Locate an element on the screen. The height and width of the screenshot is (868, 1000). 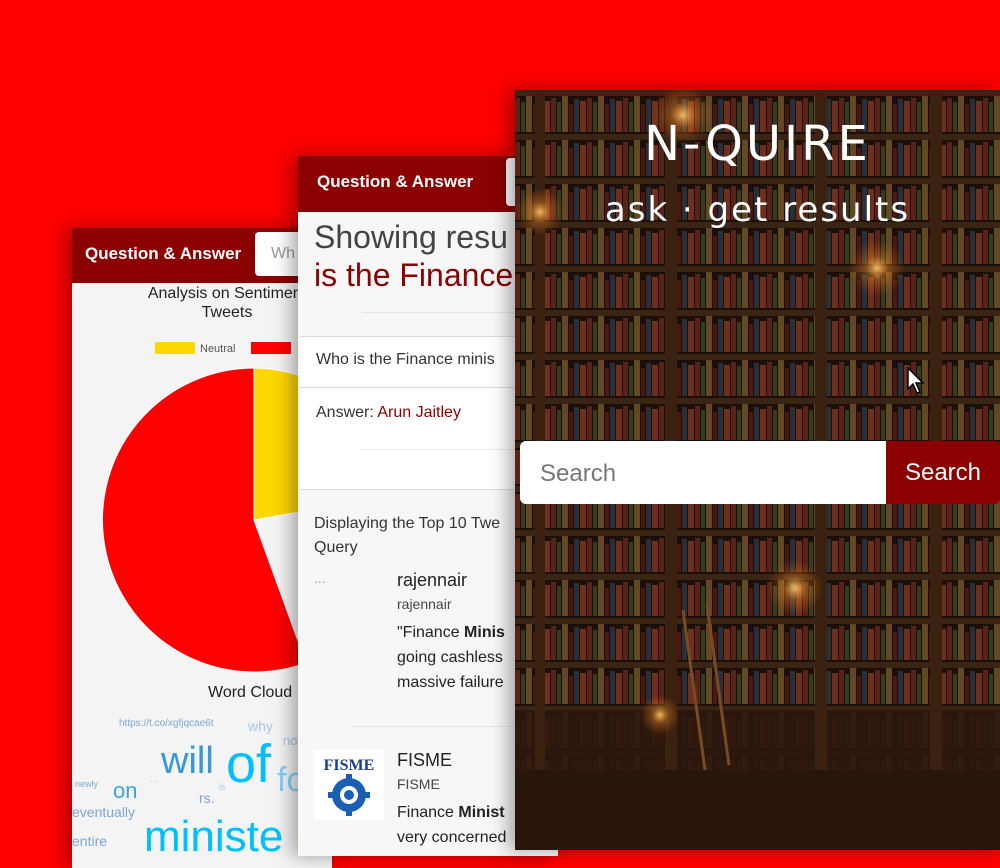
app-logo: N-QUIRE is located at coordinates (757, 144).